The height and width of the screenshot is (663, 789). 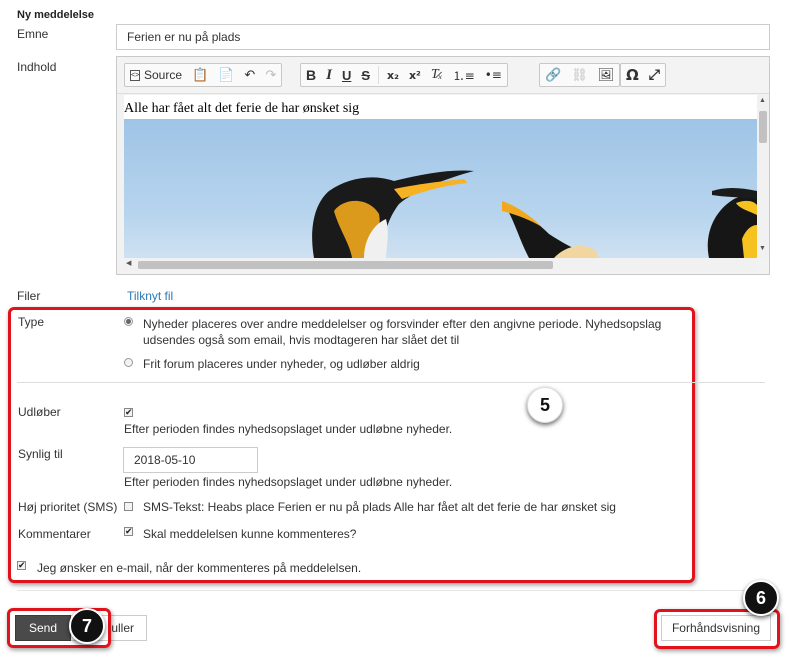 What do you see at coordinates (29, 296) in the screenshot?
I see `files-label: Filer` at bounding box center [29, 296].